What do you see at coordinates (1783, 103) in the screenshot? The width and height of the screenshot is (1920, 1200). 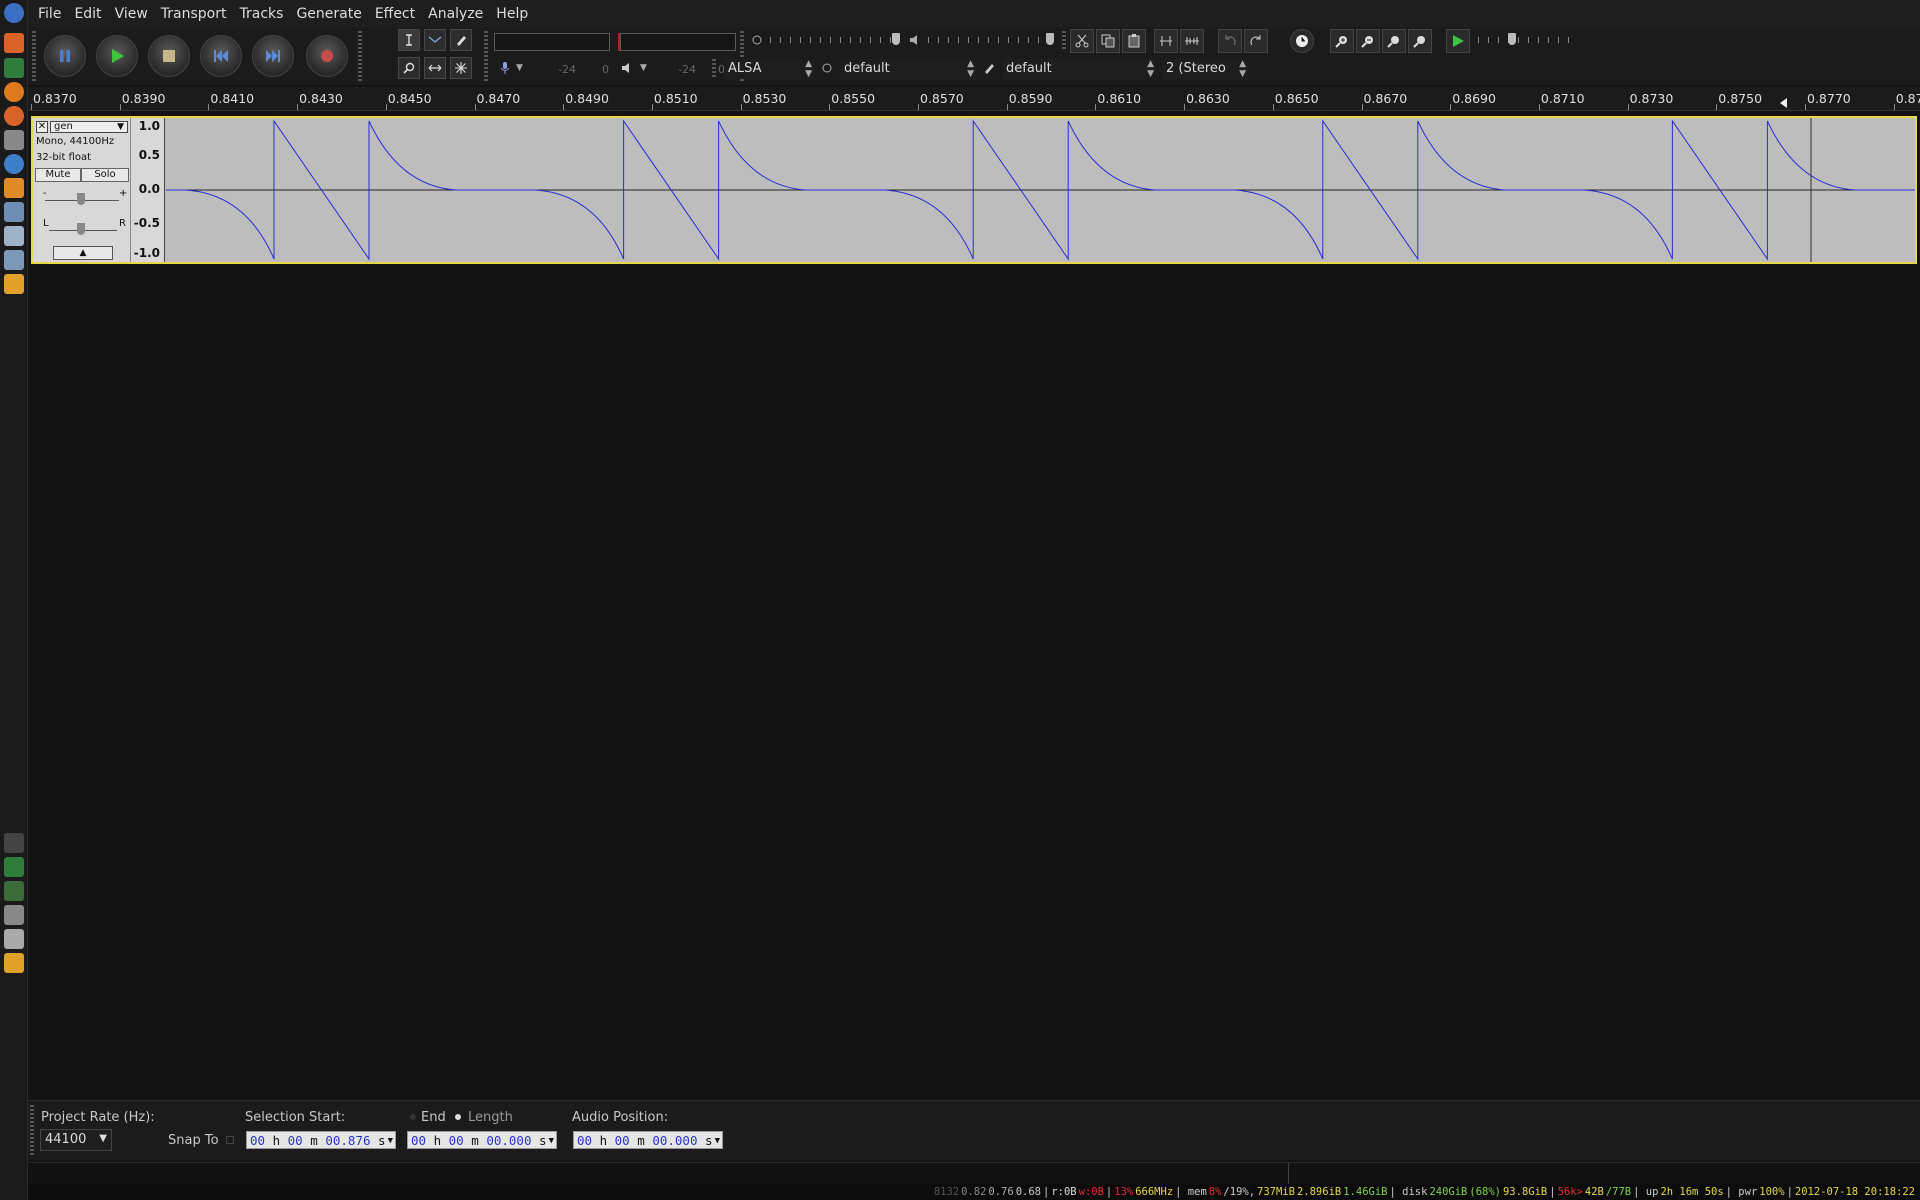 I see `play-head-marker` at bounding box center [1783, 103].